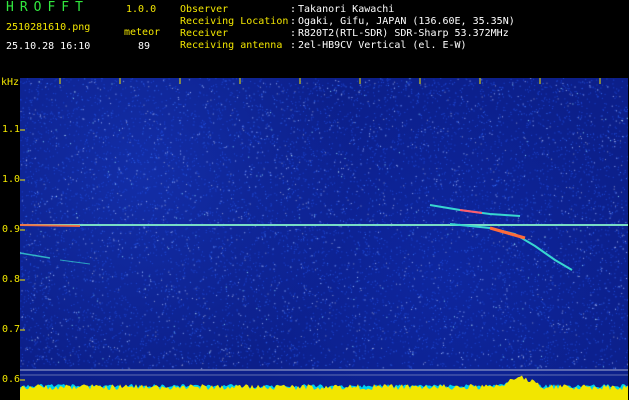 The height and width of the screenshot is (400, 629). Describe the element at coordinates (11, 129) in the screenshot. I see `y-tick-label: 1.1` at that location.